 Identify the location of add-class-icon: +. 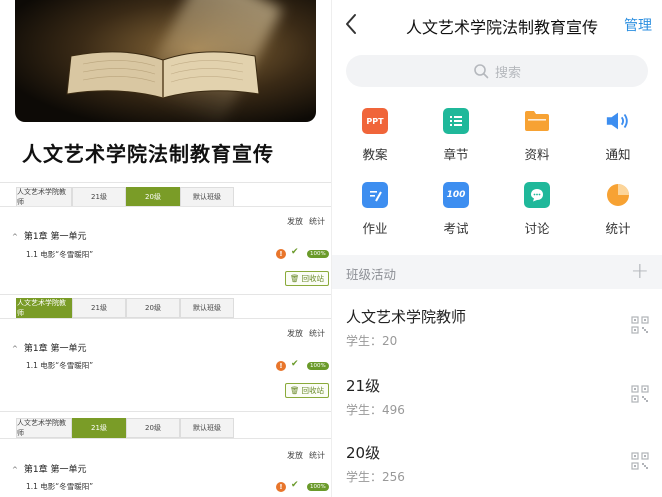
(640, 271).